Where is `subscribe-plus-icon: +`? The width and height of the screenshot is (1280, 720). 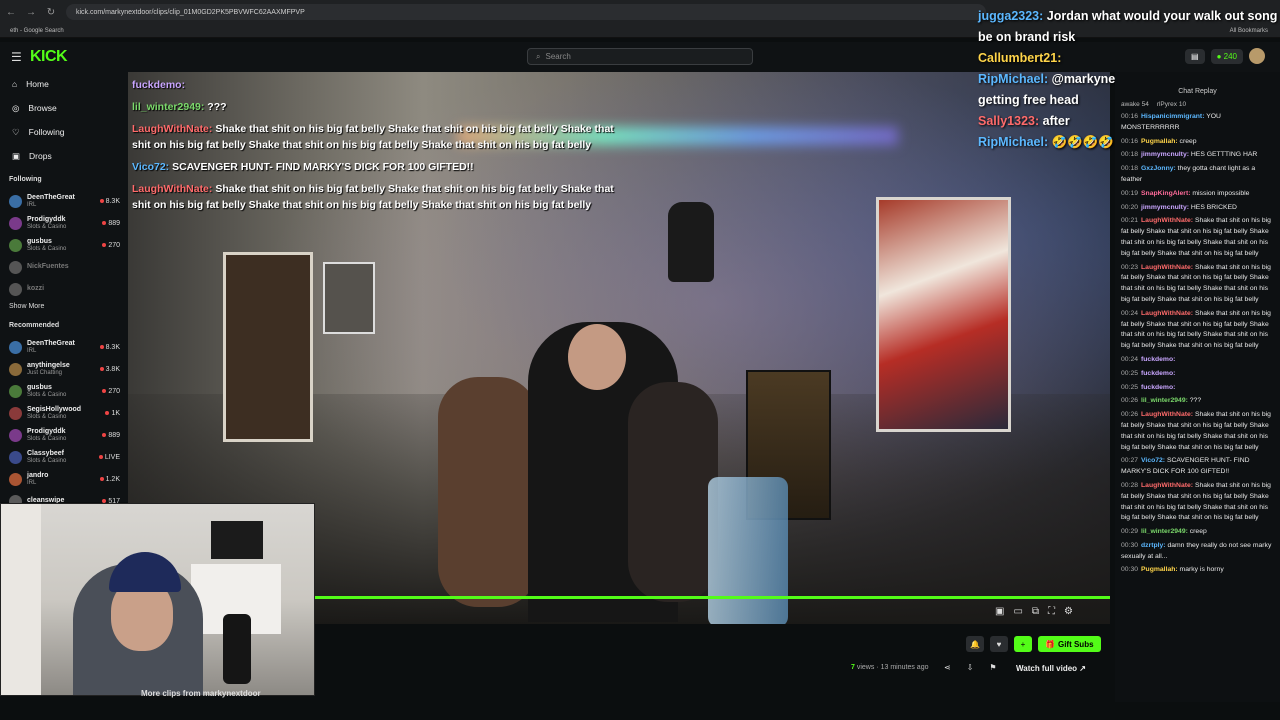 subscribe-plus-icon: + is located at coordinates (1023, 644).